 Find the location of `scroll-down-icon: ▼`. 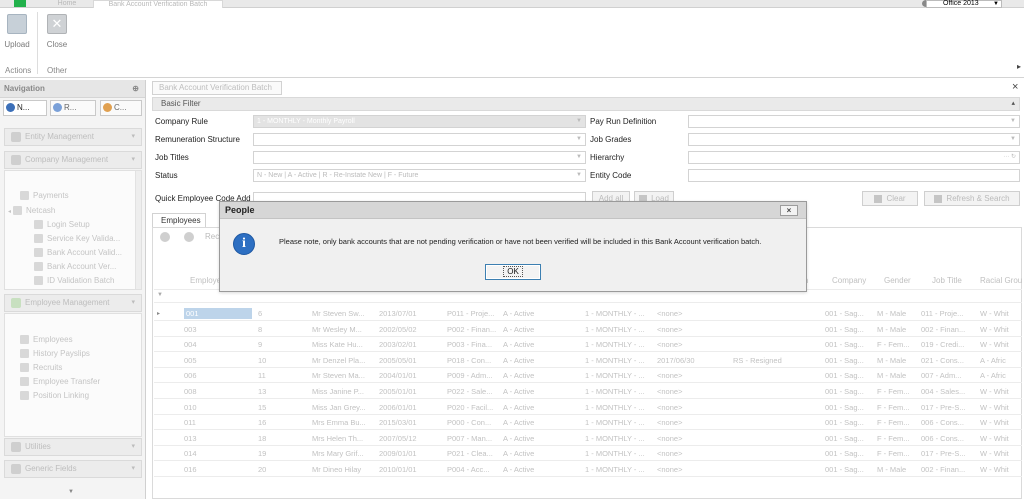

scroll-down-icon: ▼ is located at coordinates (71, 492).